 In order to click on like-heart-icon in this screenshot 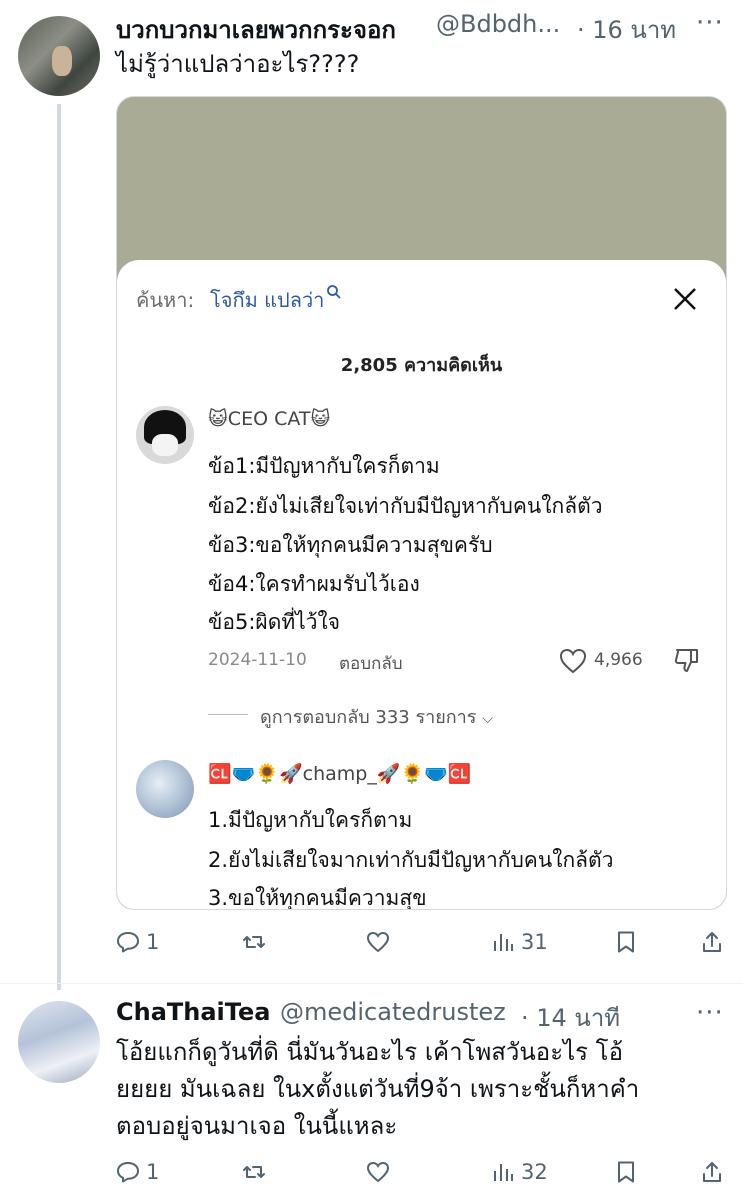, I will do `click(573, 661)`.